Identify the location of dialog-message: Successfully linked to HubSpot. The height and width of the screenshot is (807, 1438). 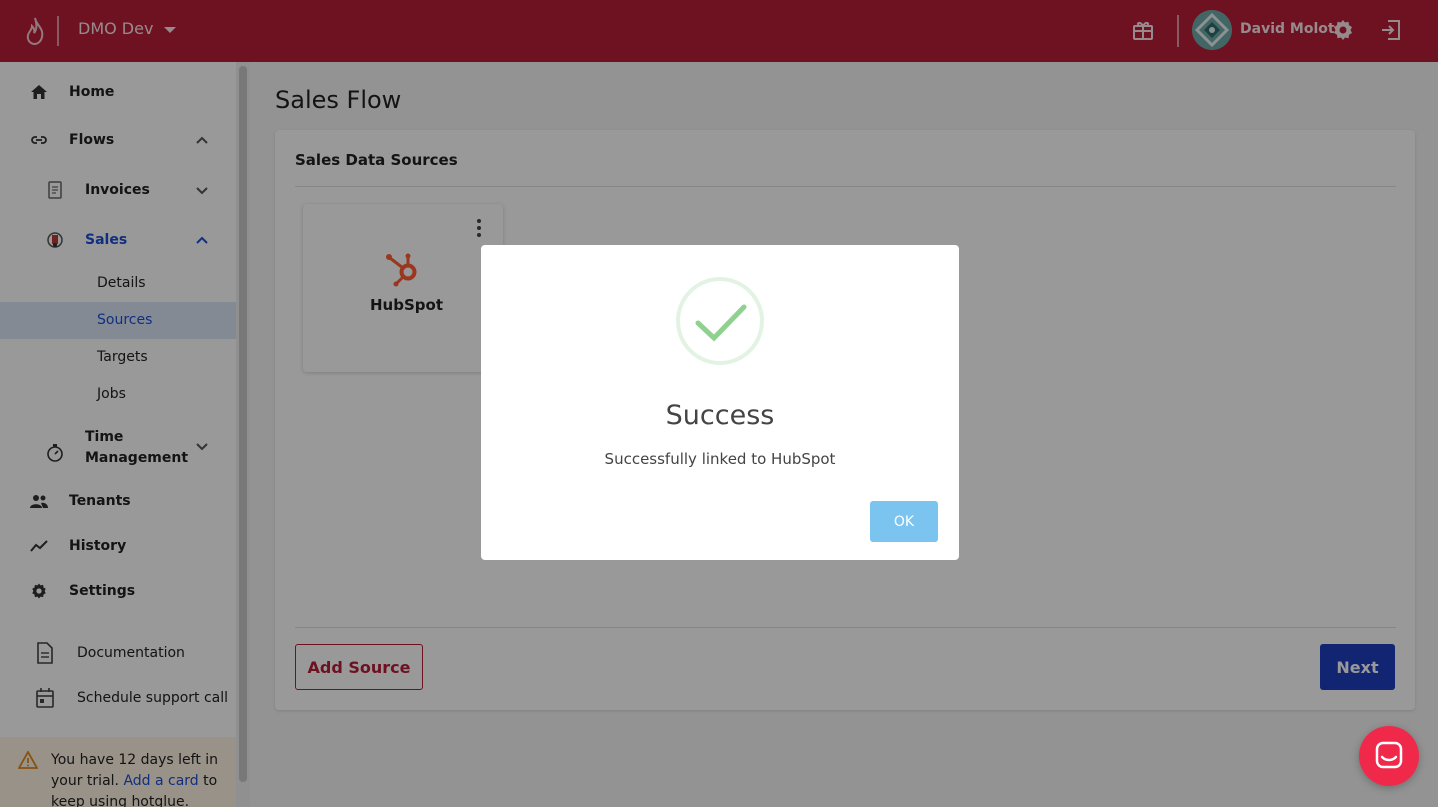
(720, 459).